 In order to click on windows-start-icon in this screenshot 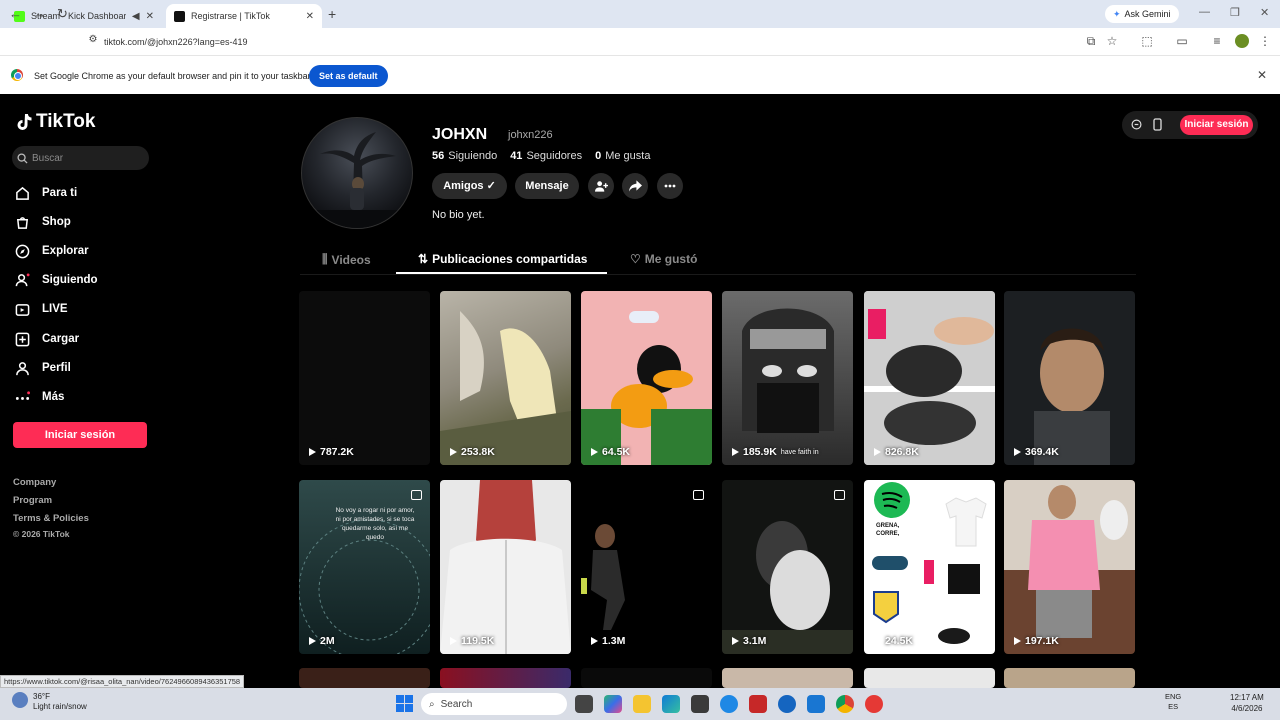, I will do `click(404, 703)`.